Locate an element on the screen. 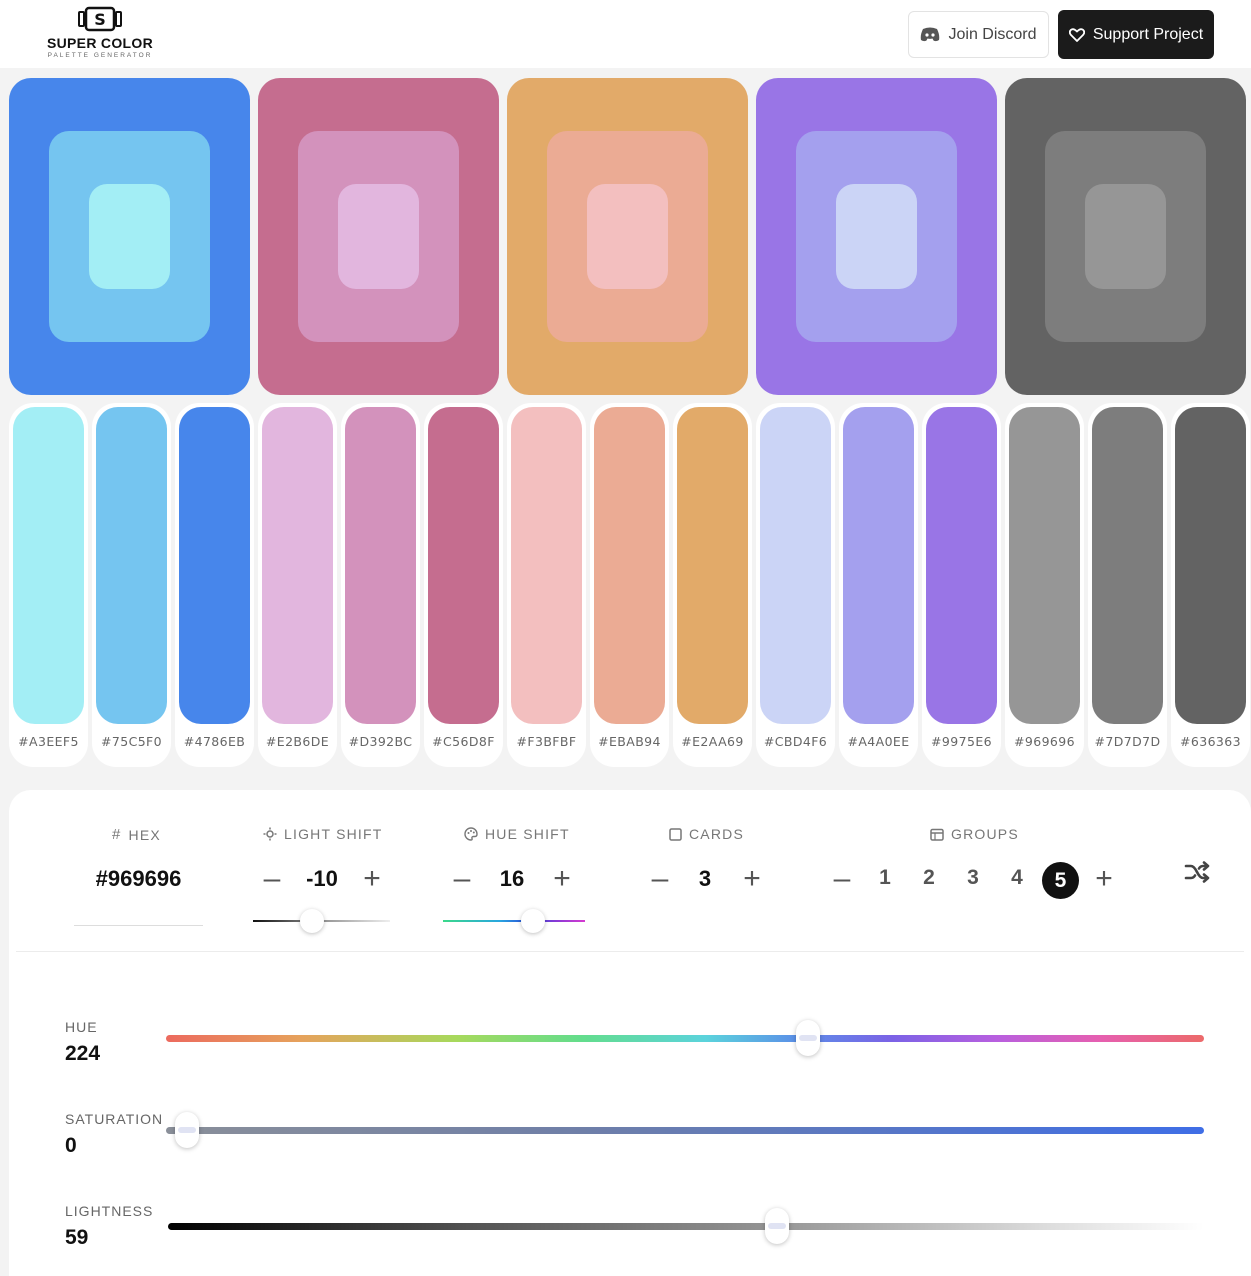 The image size is (1251, 1276). groups-increment: + is located at coordinates (1104, 879).